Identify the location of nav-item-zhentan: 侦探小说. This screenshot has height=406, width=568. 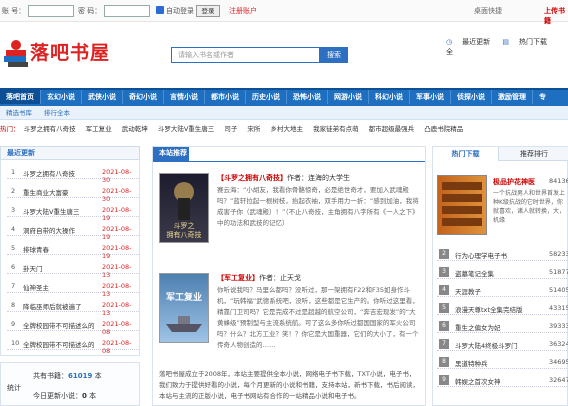
(471, 97).